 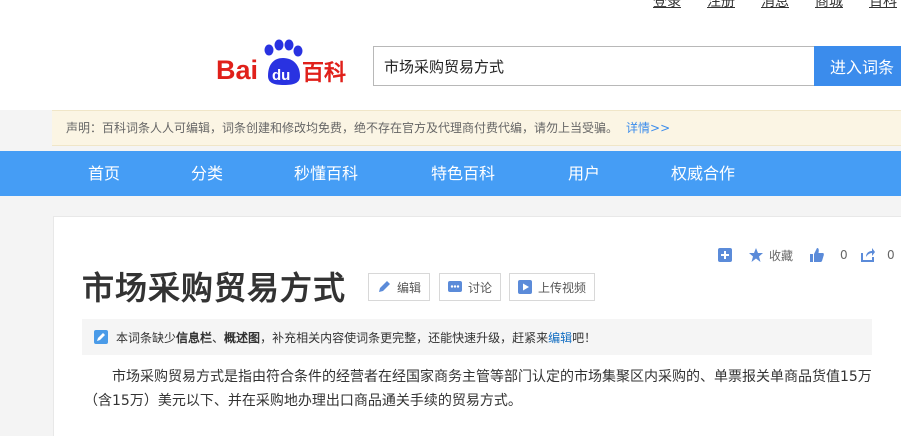 What do you see at coordinates (756, 255) in the screenshot?
I see `star-icon` at bounding box center [756, 255].